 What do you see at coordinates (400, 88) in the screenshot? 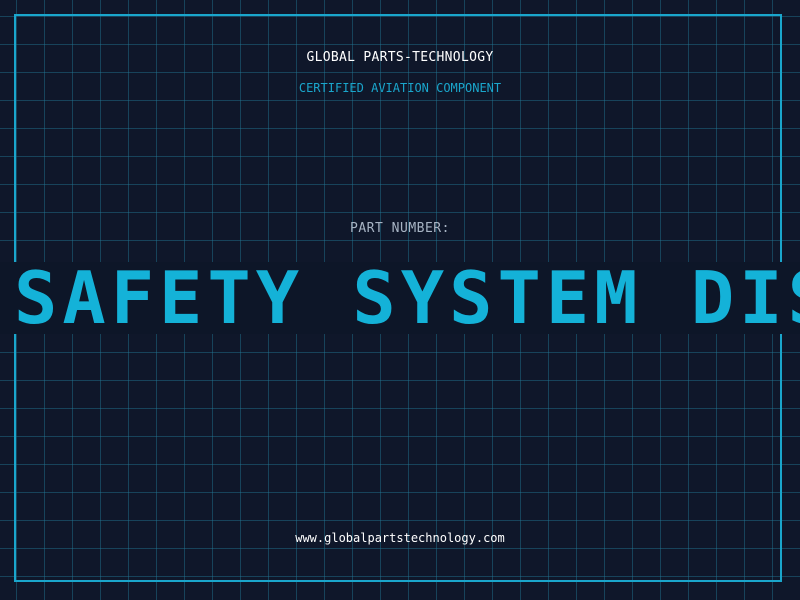
I see `certification-subtitle: CERTIFIED AVIATION COMPONENT` at bounding box center [400, 88].